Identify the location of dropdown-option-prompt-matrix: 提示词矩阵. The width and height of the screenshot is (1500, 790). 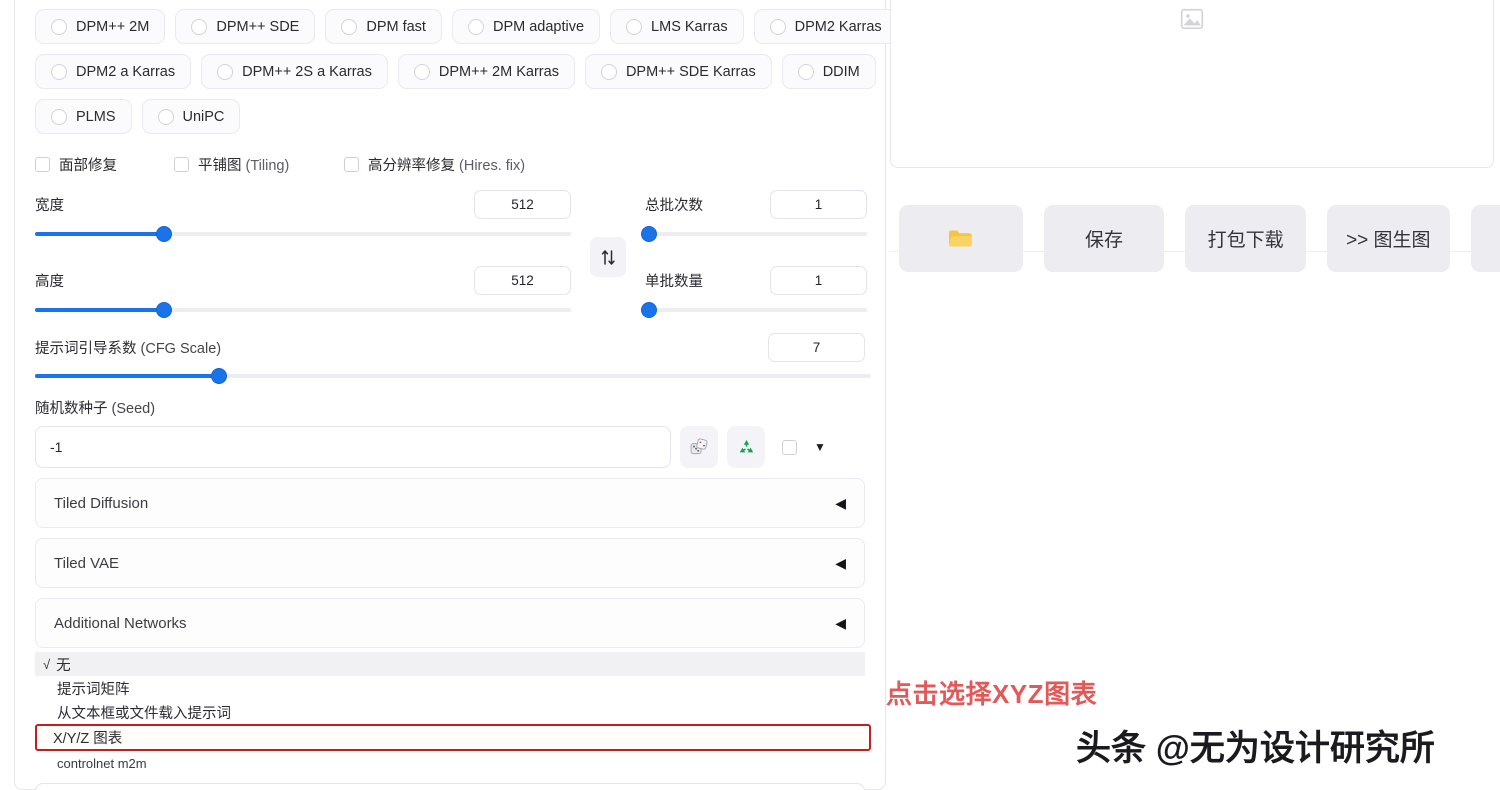
(450, 688).